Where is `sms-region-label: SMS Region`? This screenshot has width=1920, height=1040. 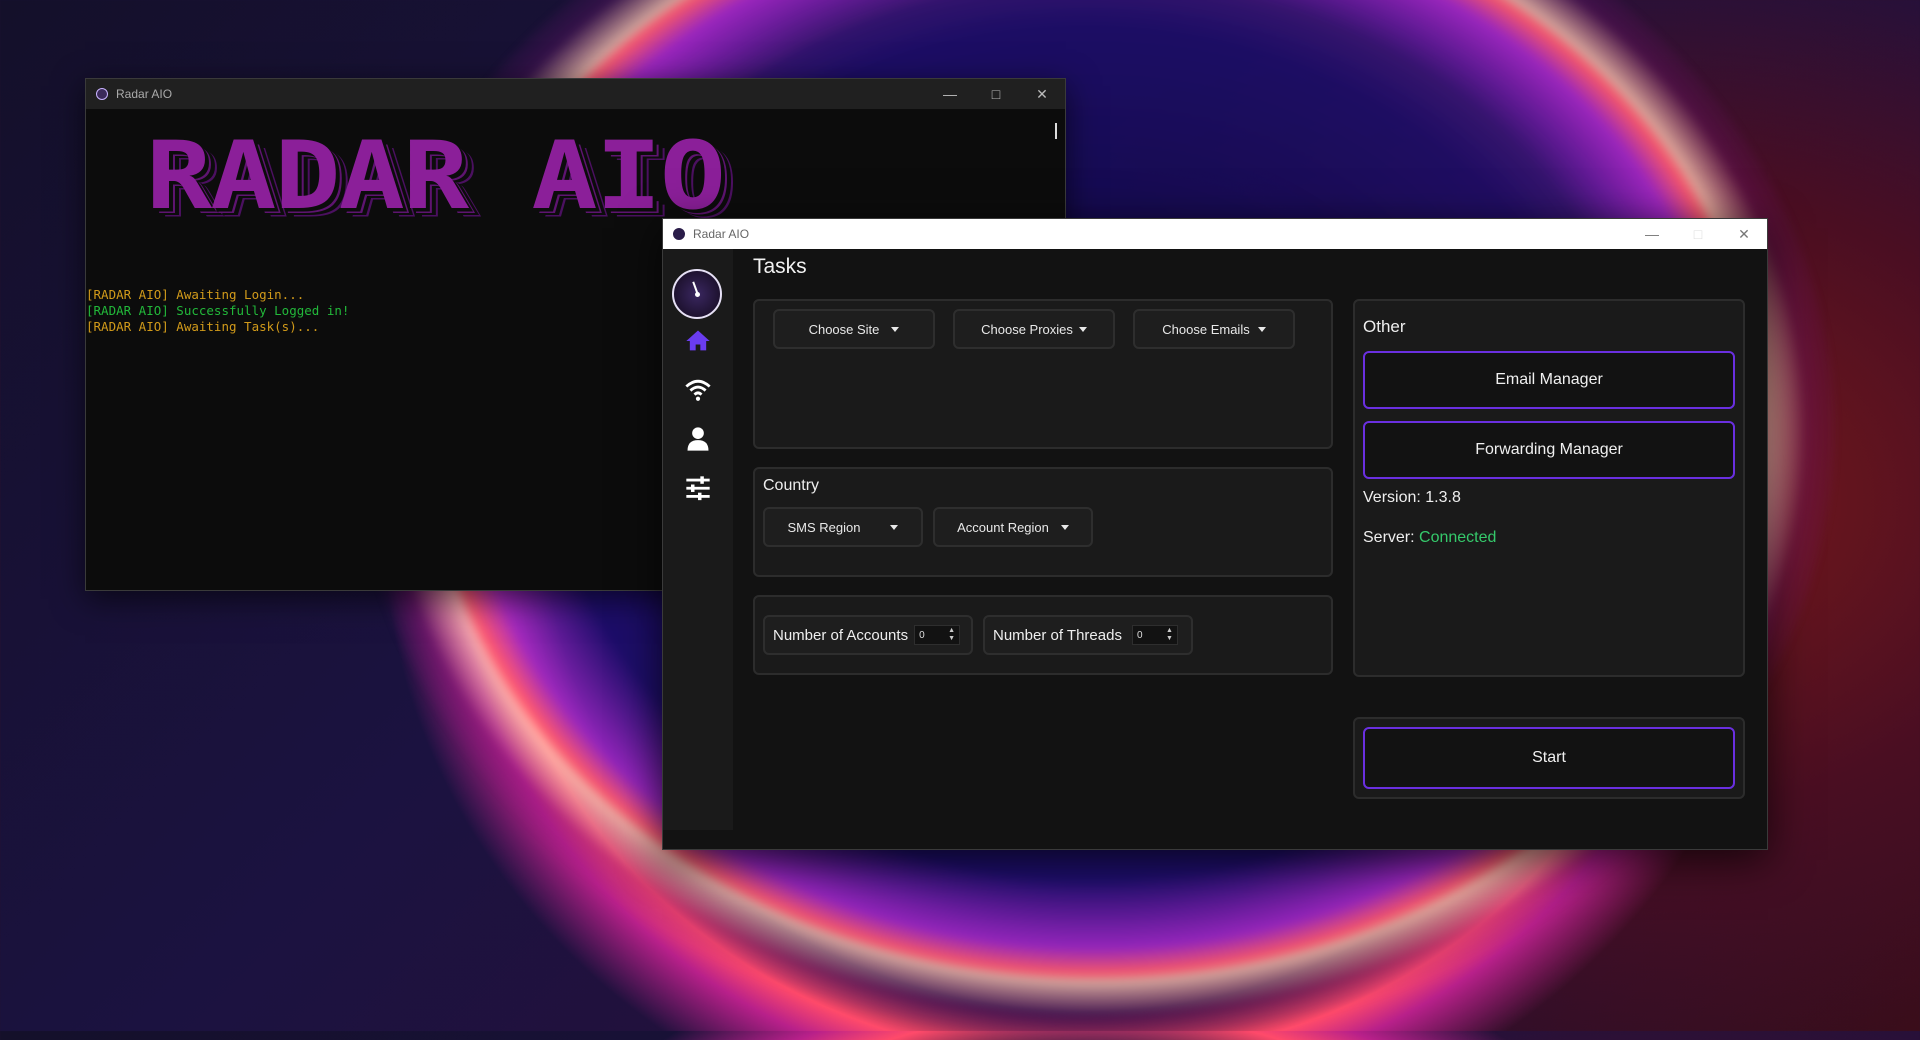
sms-region-label: SMS Region is located at coordinates (824, 527).